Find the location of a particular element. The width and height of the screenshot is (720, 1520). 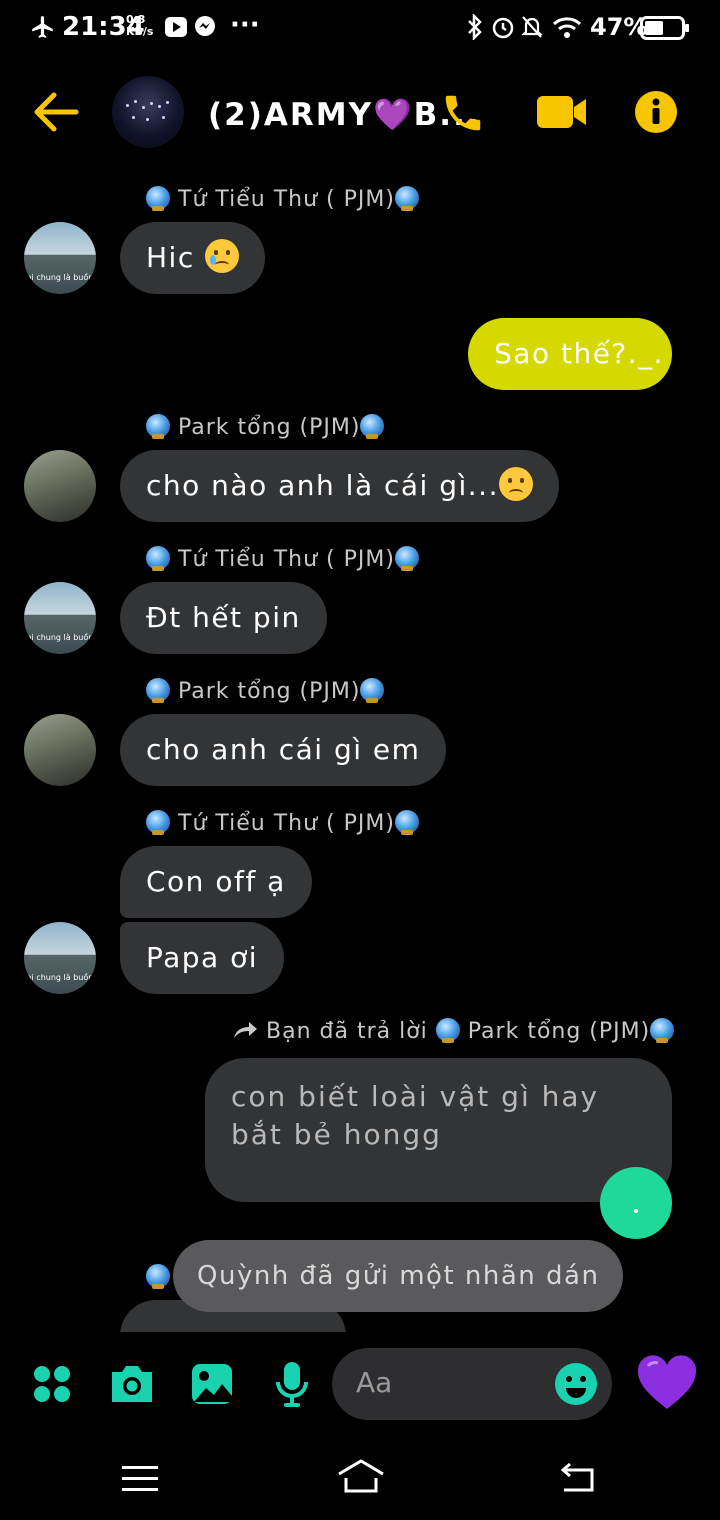

outgoing-message-bubble: con biết loài vật gì hay bắt bẻ hongg is located at coordinates (438, 1130).